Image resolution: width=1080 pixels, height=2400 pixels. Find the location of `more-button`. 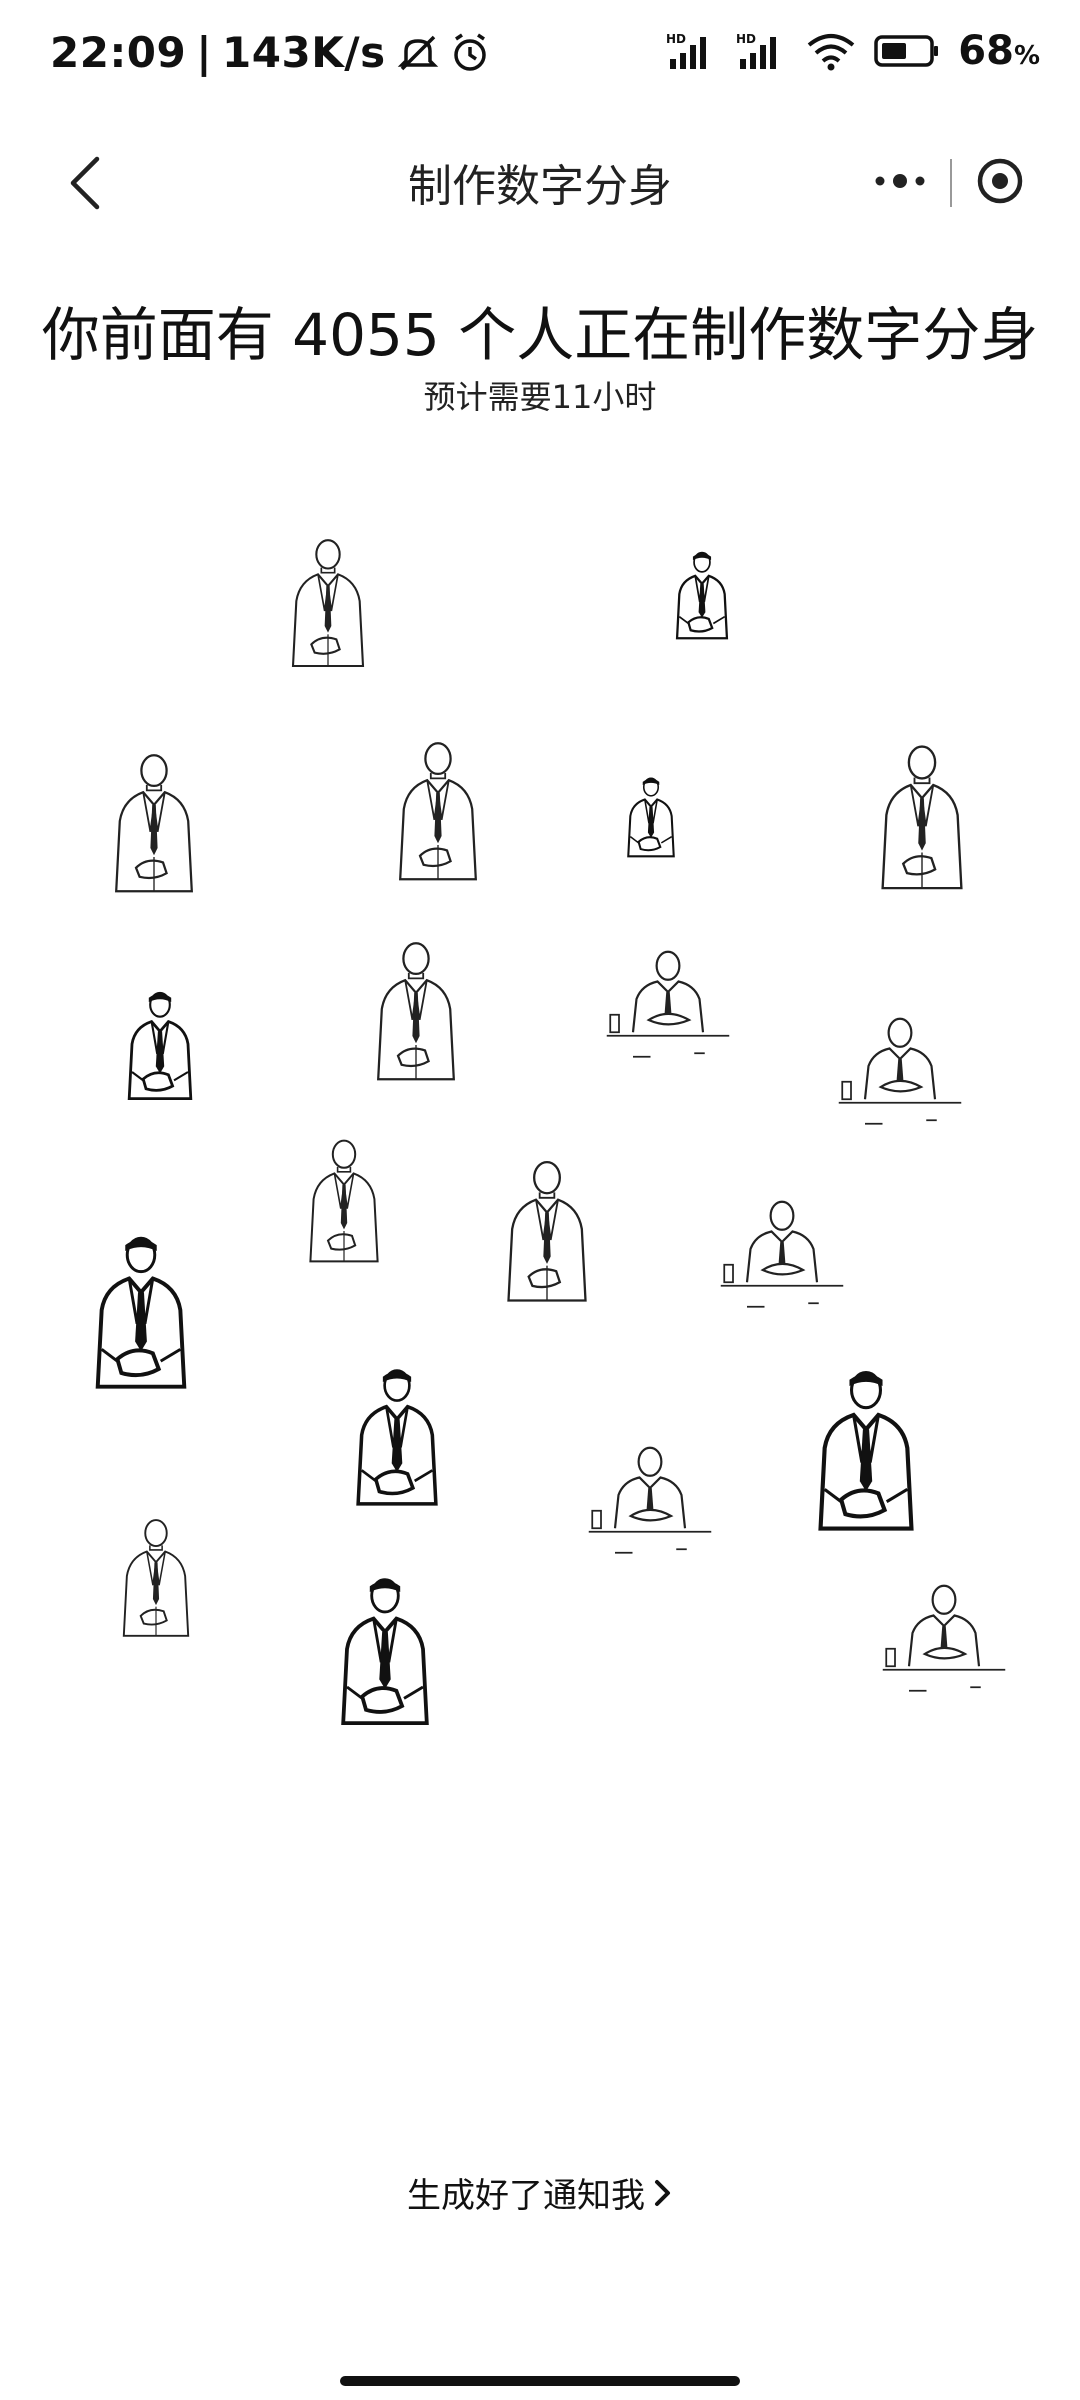

more-button is located at coordinates (900, 183).